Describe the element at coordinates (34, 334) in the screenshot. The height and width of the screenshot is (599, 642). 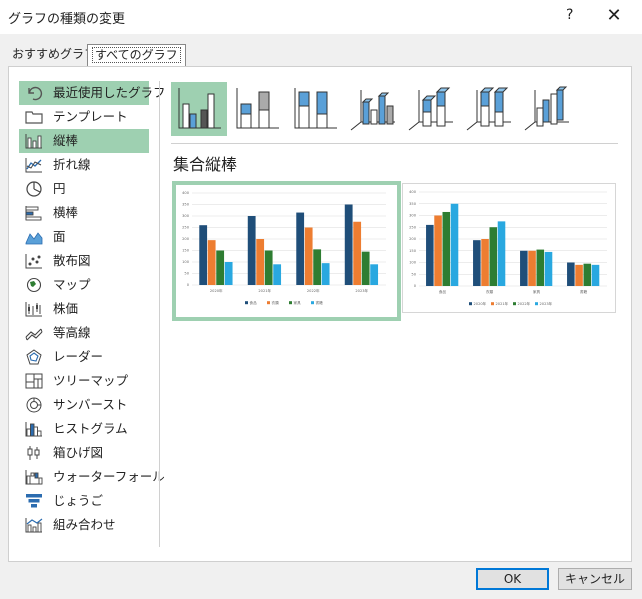
I see `surface-chart-icon` at that location.